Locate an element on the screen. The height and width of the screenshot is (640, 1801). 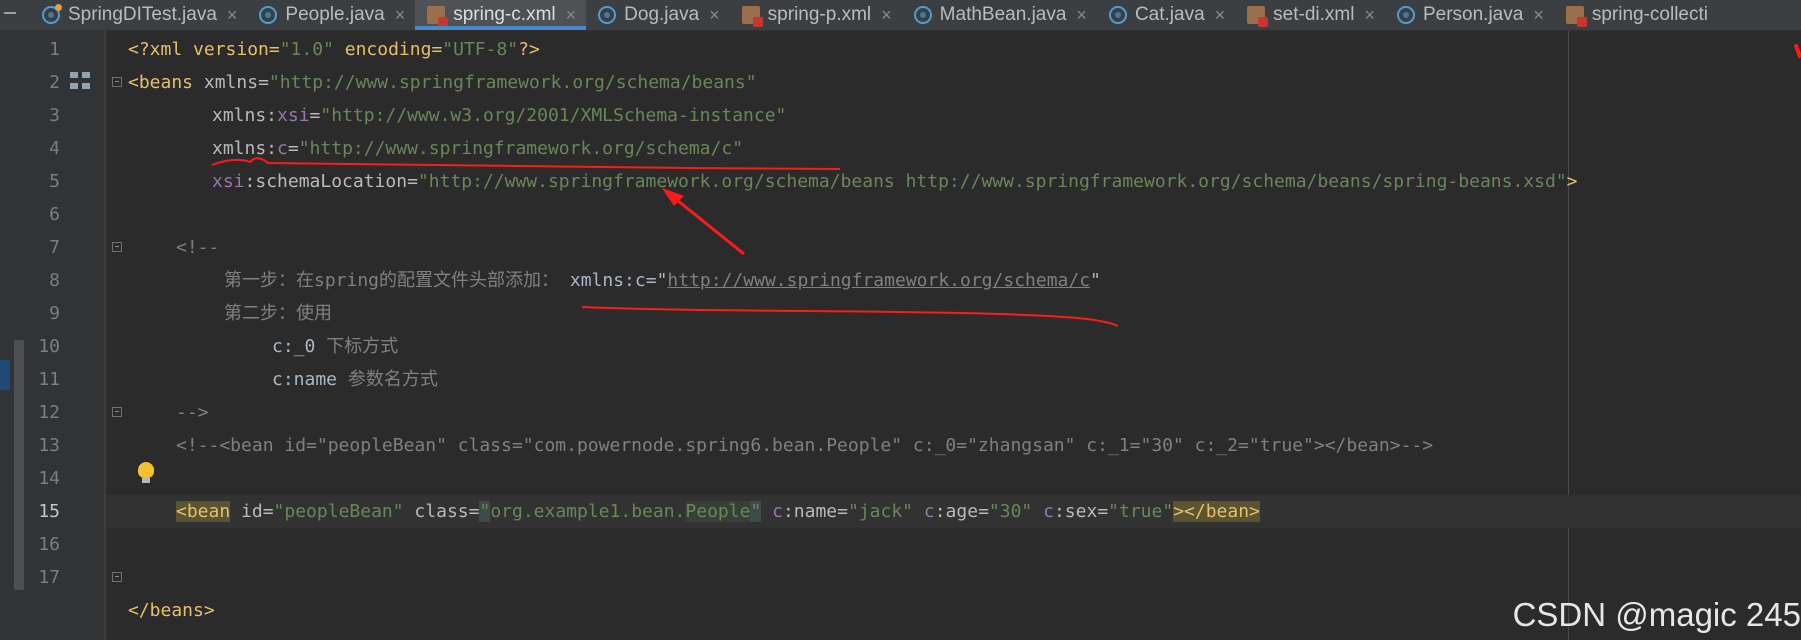
tab-springditest-java: SpringDITest.java × is located at coordinates (138, 15).